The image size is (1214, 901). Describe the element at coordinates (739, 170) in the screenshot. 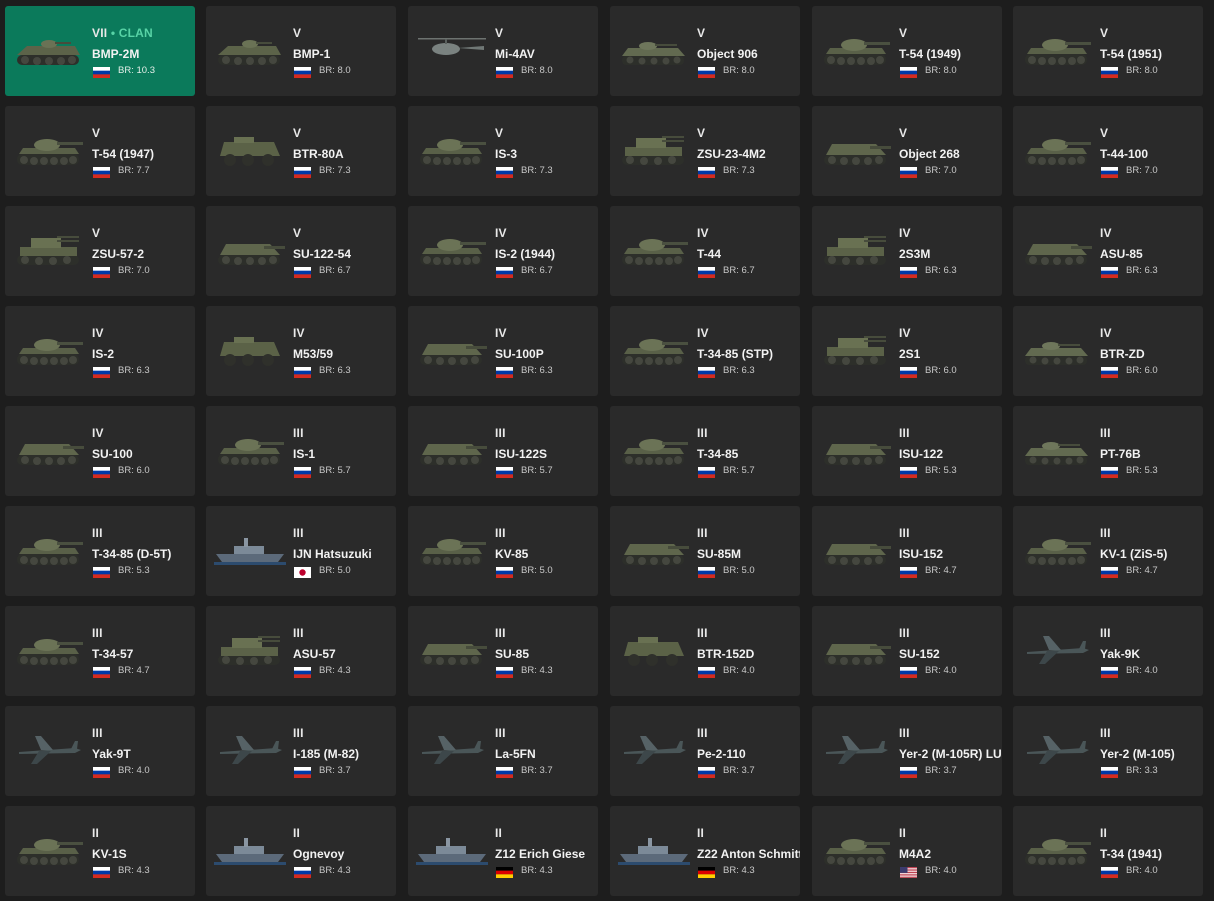

I see `battle-rating: BR: 7.3` at that location.